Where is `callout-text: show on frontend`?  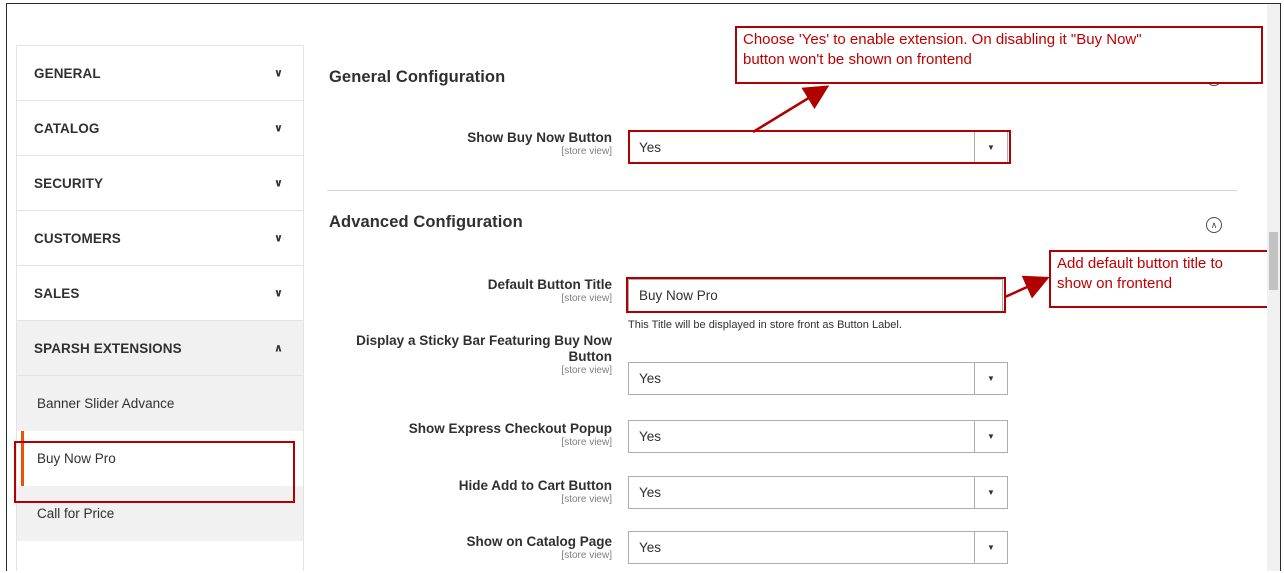 callout-text: show on frontend is located at coordinates (1115, 283).